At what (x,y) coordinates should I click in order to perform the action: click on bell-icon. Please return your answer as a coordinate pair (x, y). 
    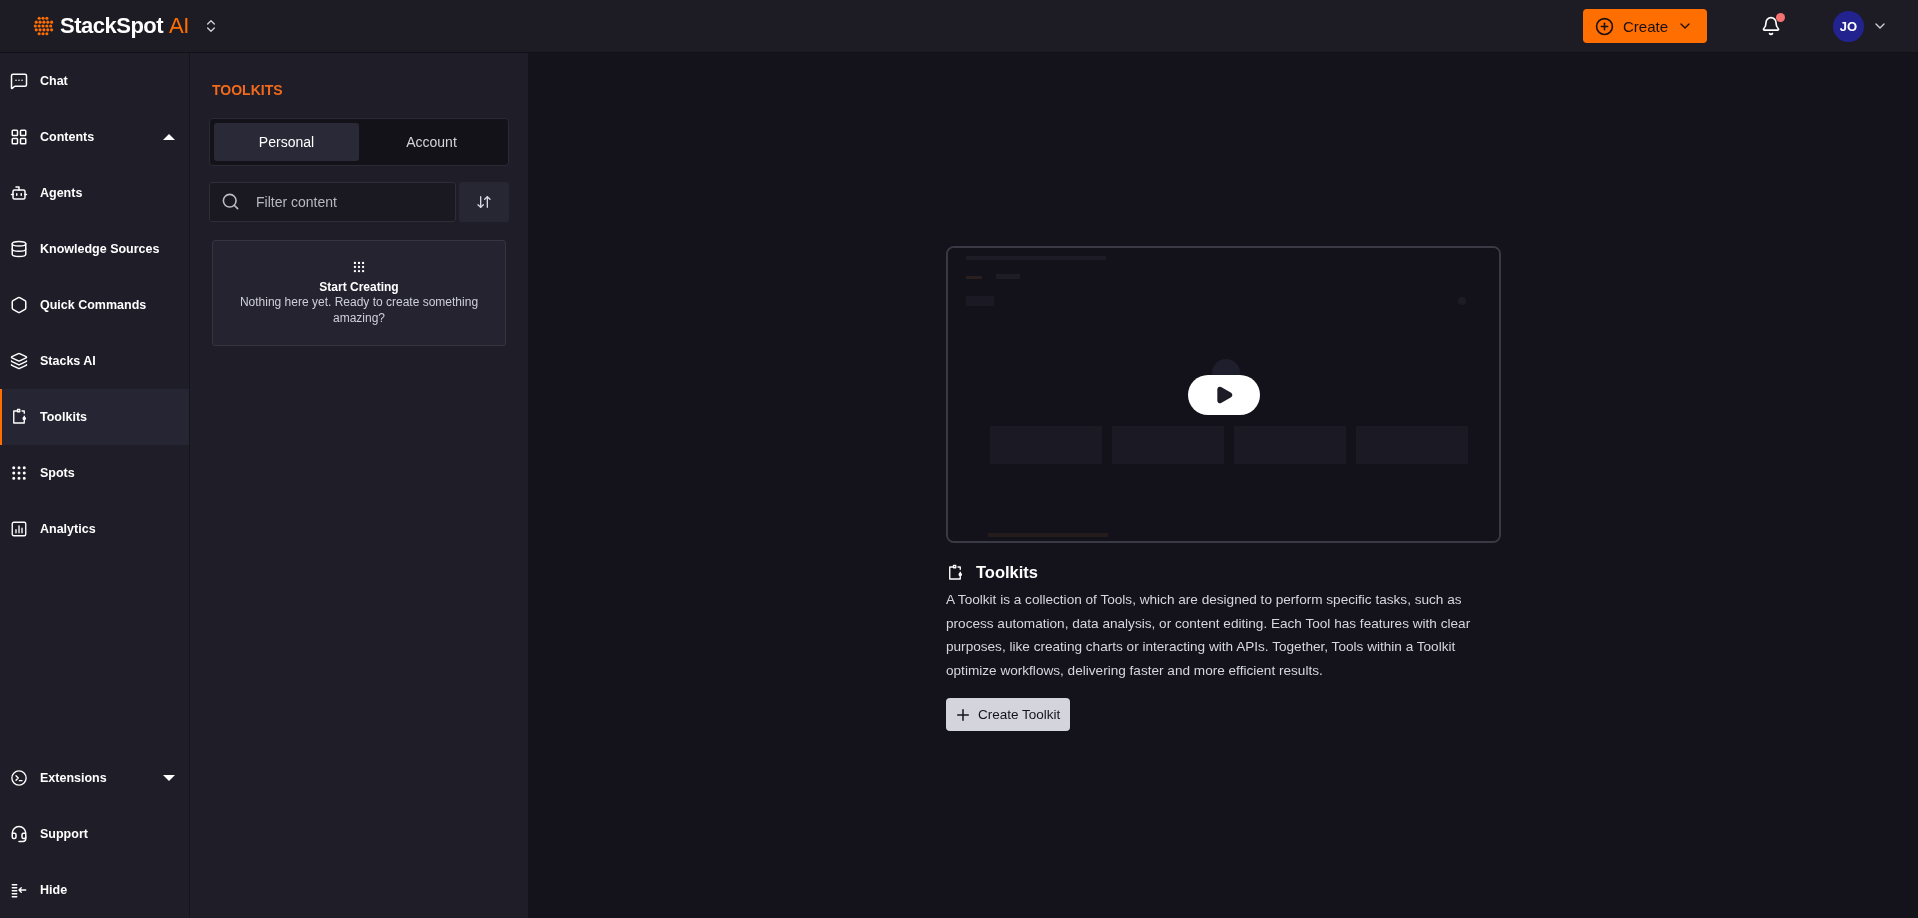
    Looking at the image, I should click on (1771, 26).